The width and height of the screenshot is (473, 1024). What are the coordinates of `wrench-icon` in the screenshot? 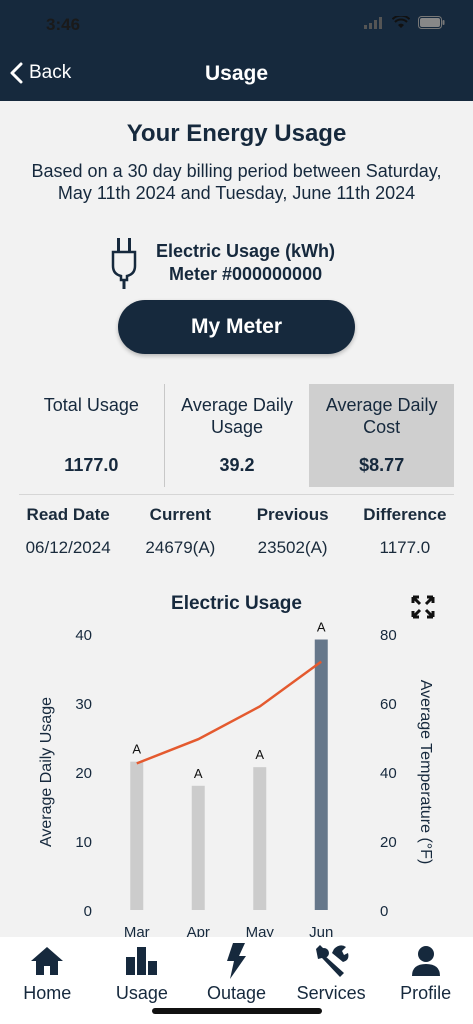 It's located at (332, 961).